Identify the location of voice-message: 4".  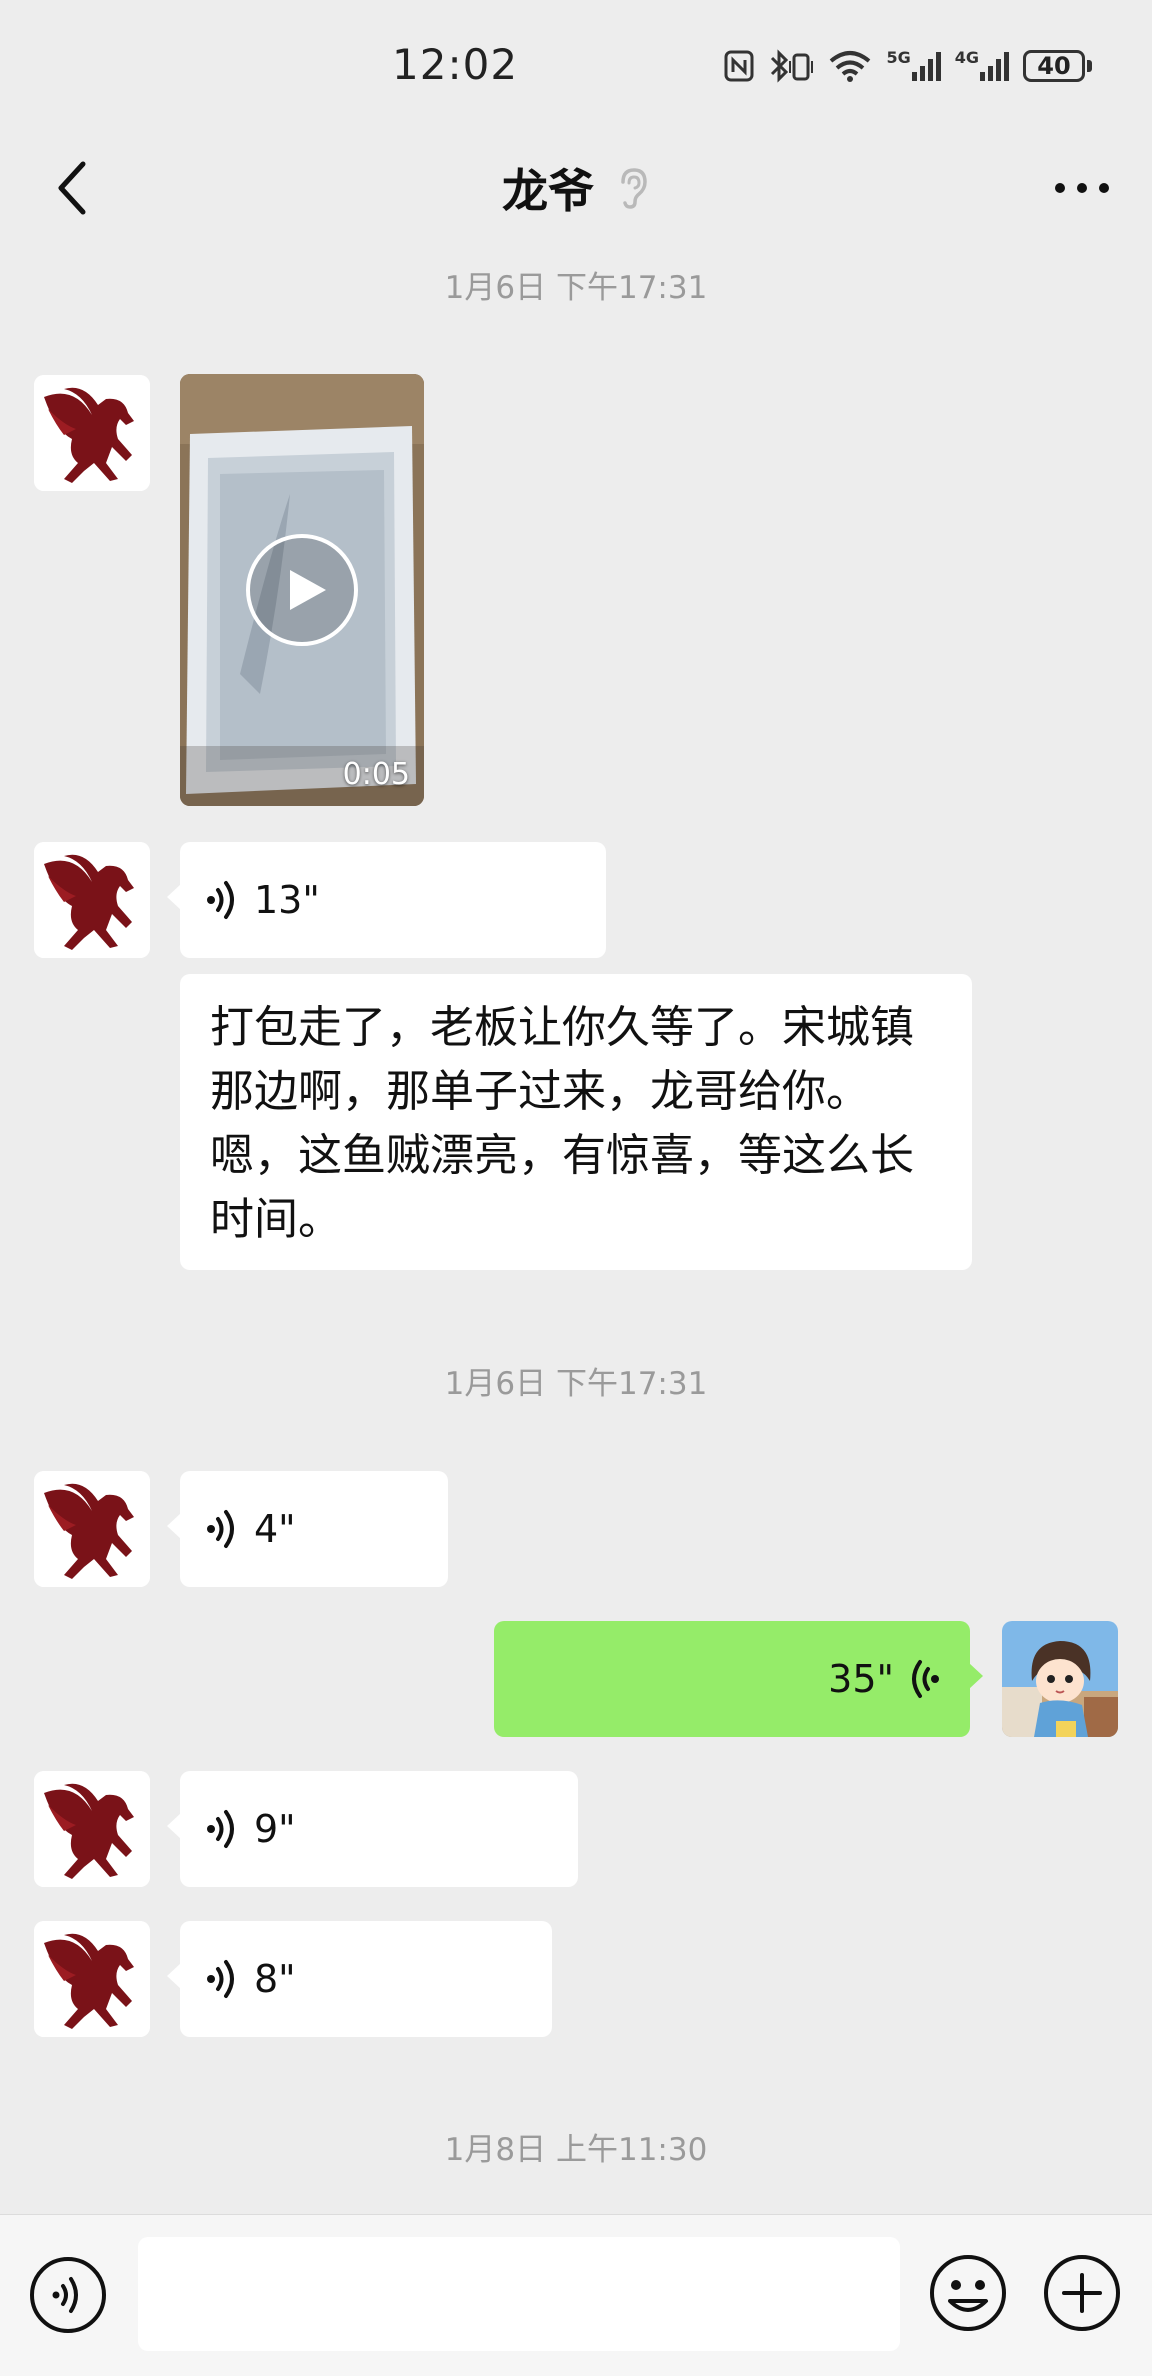
(307, 1529).